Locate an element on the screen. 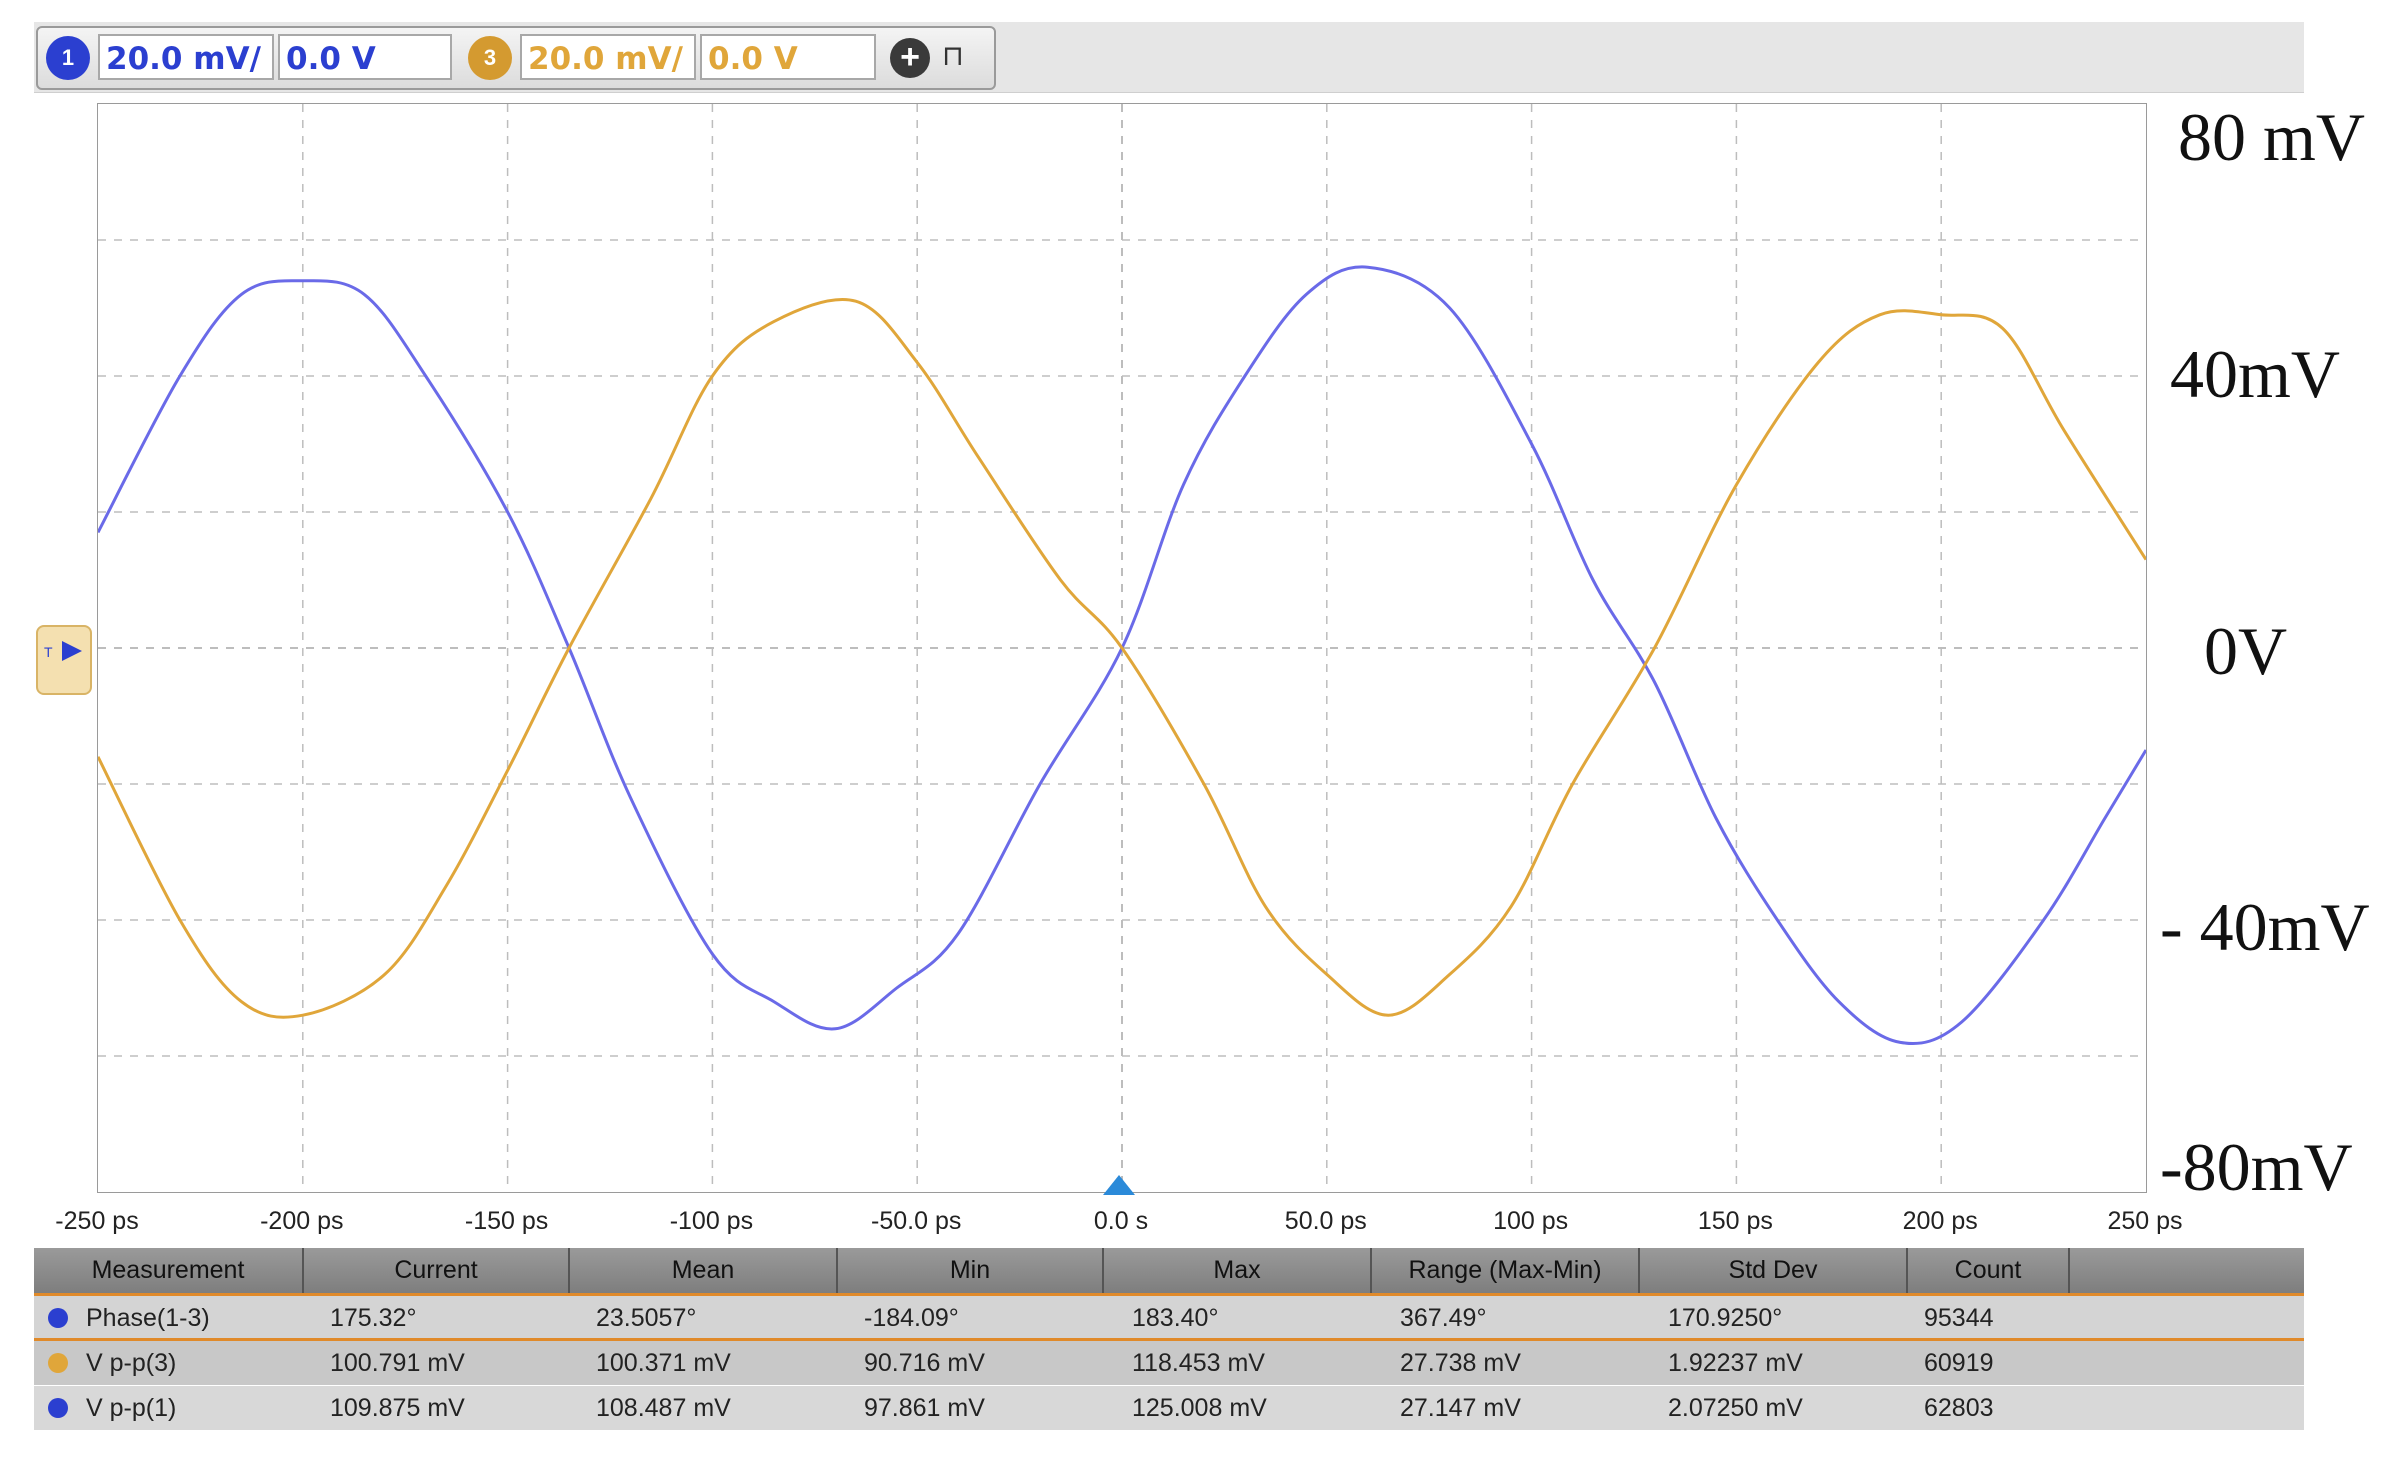  x-tick-label: 0.0 s is located at coordinates (1121, 1221).